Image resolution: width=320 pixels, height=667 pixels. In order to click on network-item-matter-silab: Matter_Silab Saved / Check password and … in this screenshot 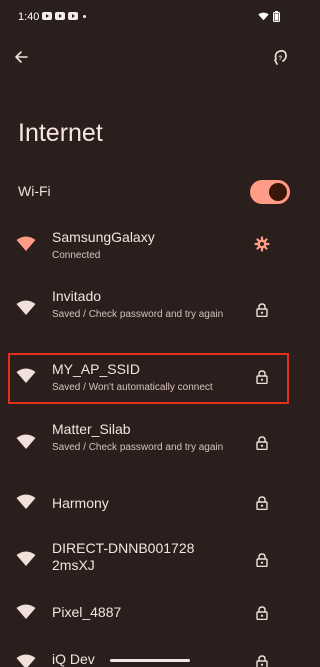, I will do `click(150, 445)`.